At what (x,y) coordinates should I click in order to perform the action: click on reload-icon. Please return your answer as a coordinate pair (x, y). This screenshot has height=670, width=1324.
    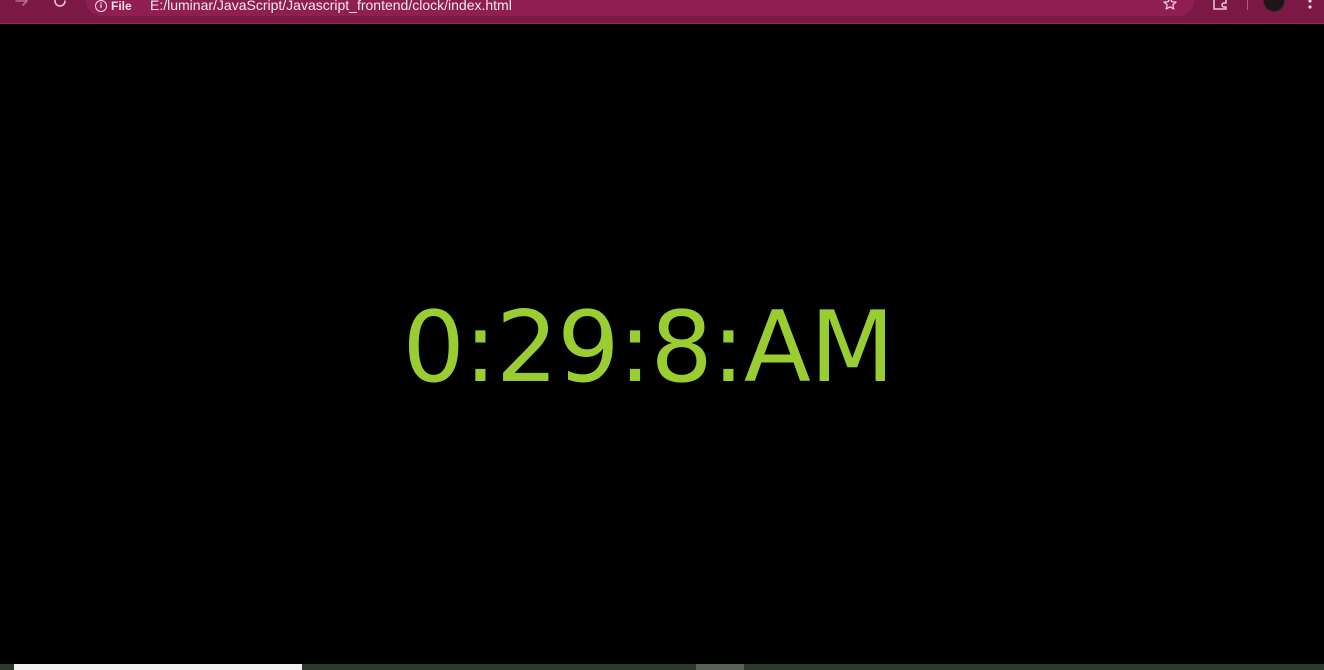
    Looking at the image, I should click on (60, 5).